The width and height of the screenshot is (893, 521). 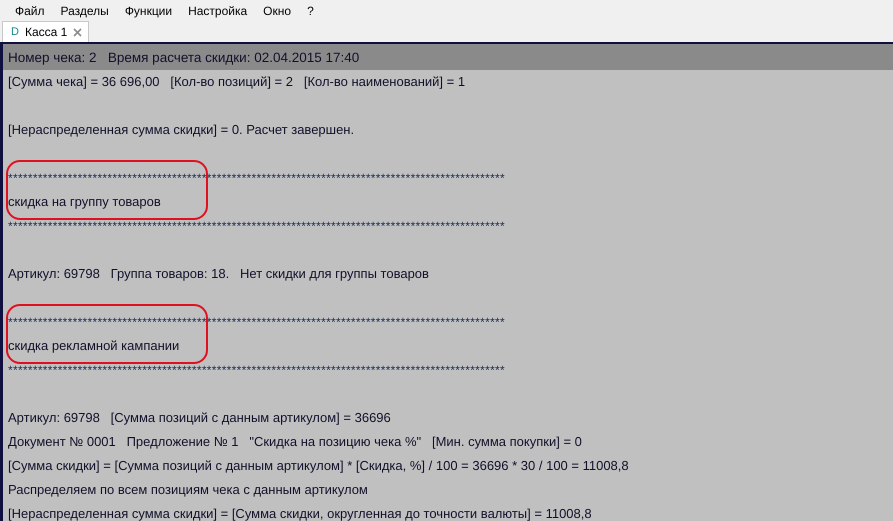 I want to click on log-line: Артикул: 69798 Группа товаров: 18. Нет скидки для группы товаров, so click(x=219, y=274).